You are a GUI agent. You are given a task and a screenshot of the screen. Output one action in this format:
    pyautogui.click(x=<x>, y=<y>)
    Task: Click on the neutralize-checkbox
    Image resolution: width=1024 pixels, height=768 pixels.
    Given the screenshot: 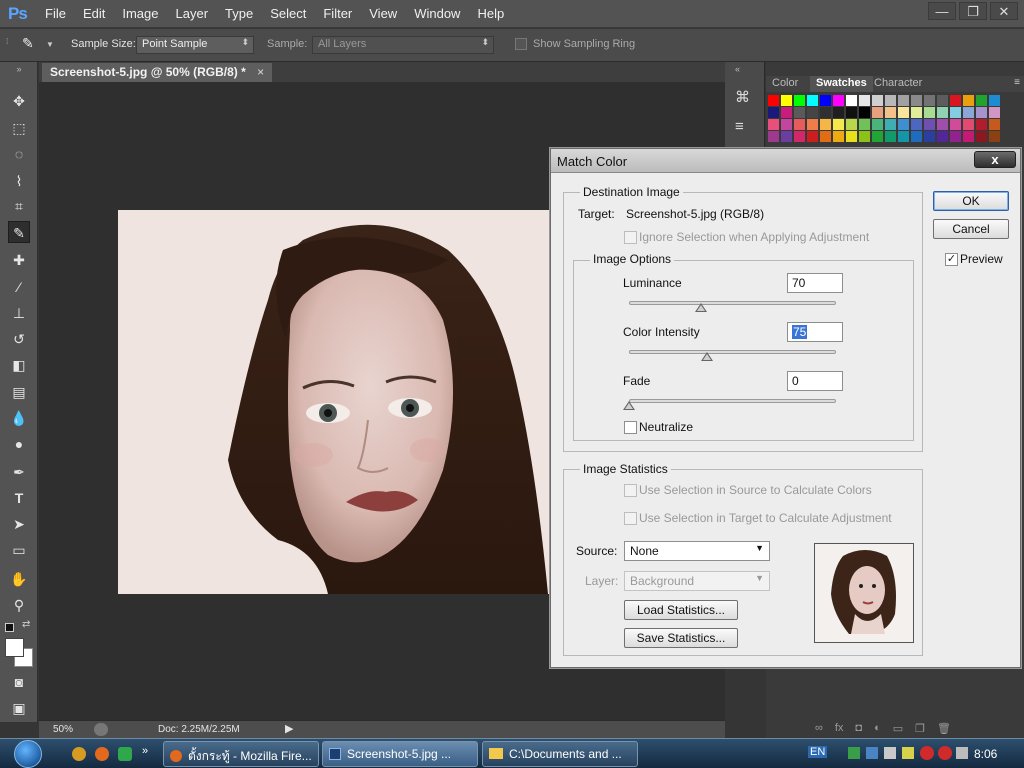 What is the action you would take?
    pyautogui.click(x=630, y=427)
    